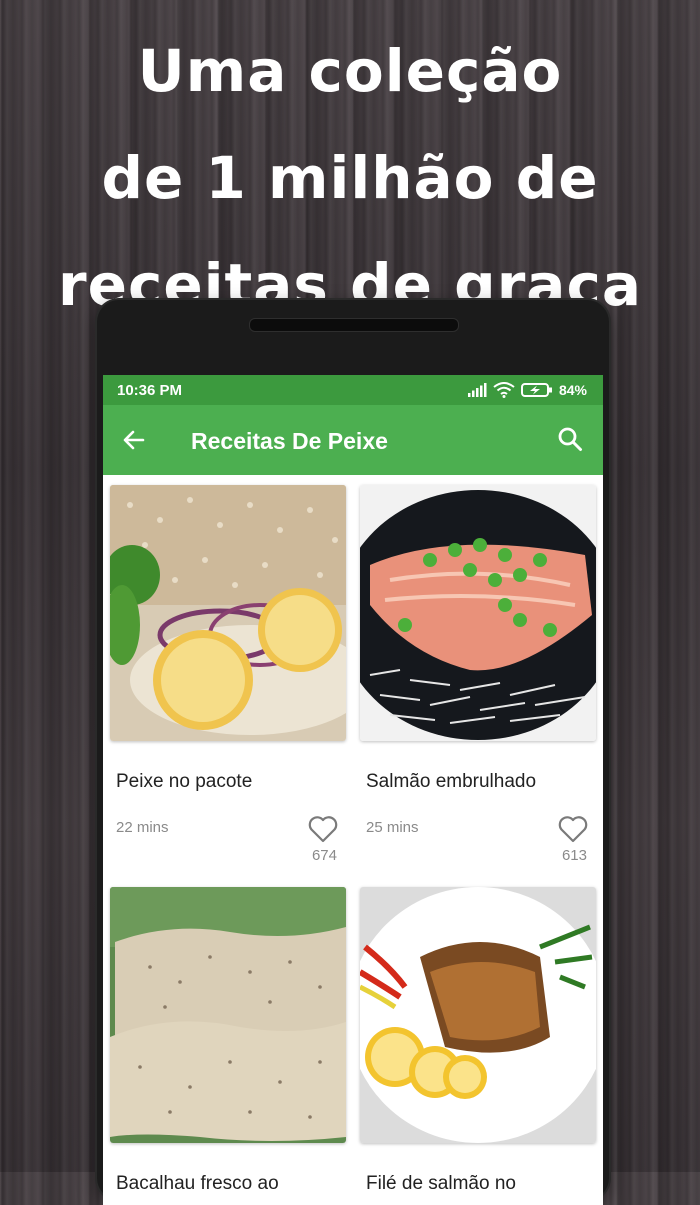 The width and height of the screenshot is (700, 1205). What do you see at coordinates (134, 440) in the screenshot?
I see `back-arrow-icon` at bounding box center [134, 440].